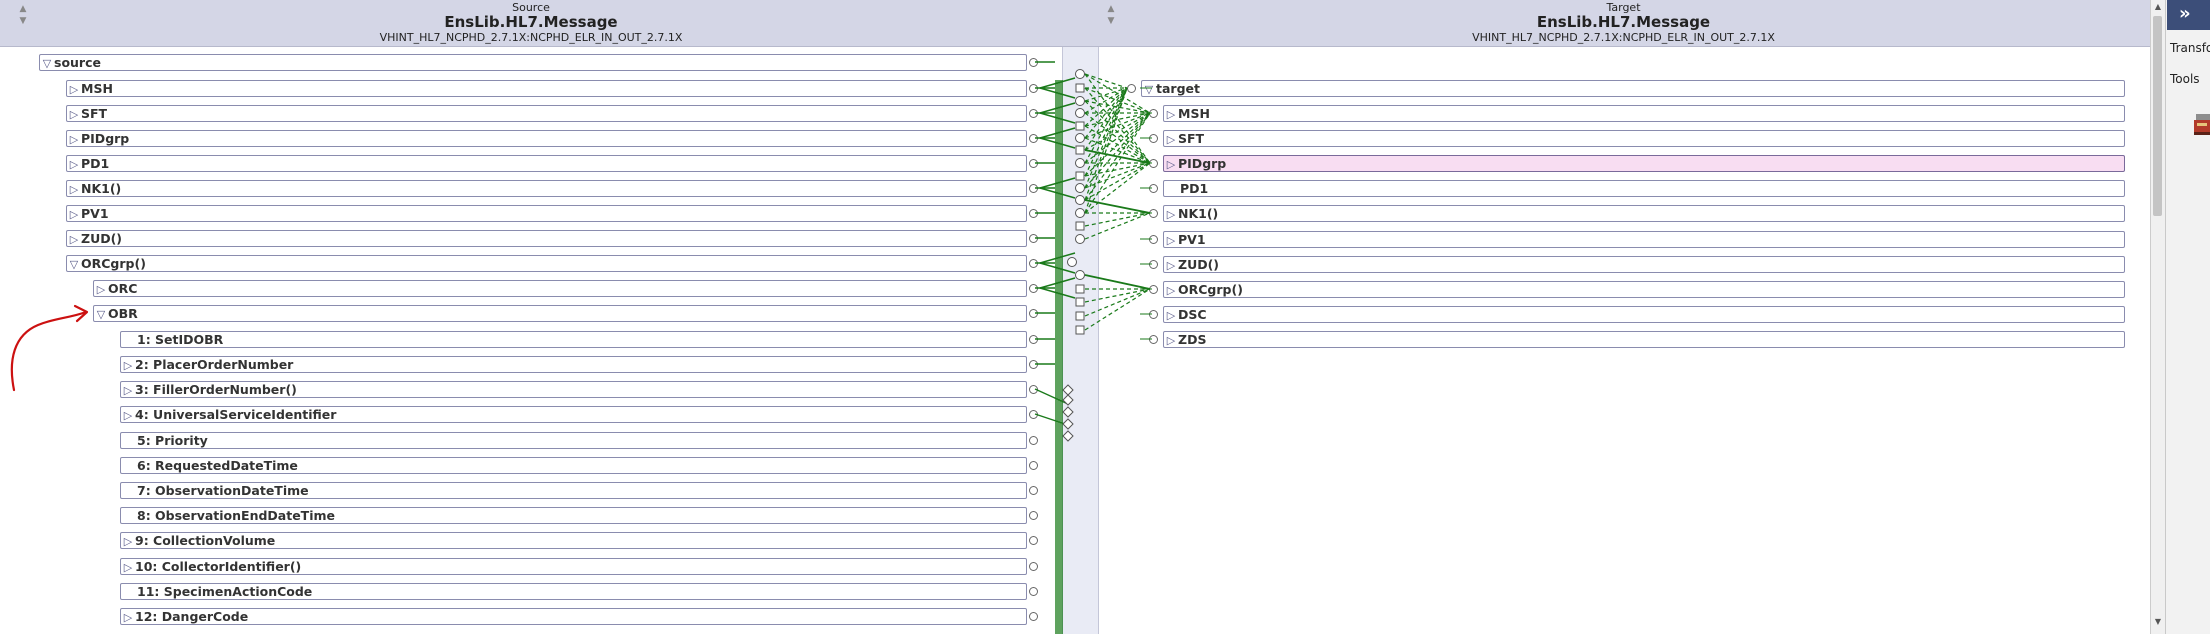  What do you see at coordinates (533, 62) in the screenshot?
I see `source-tree-node: ▽ source` at bounding box center [533, 62].